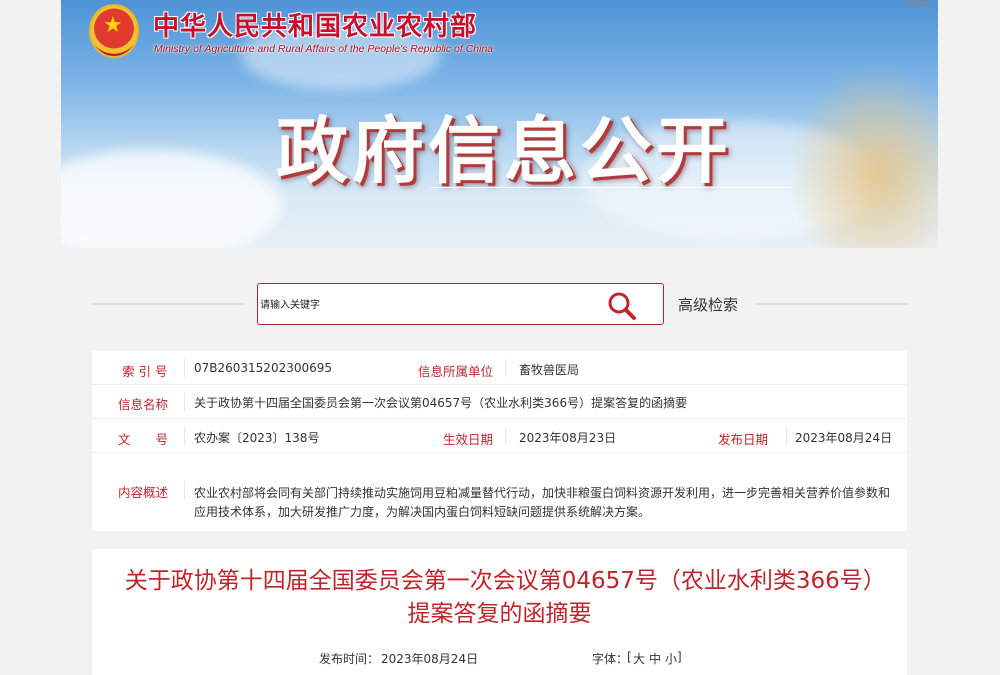  I want to click on search-bar: 高级检索, so click(499, 304).